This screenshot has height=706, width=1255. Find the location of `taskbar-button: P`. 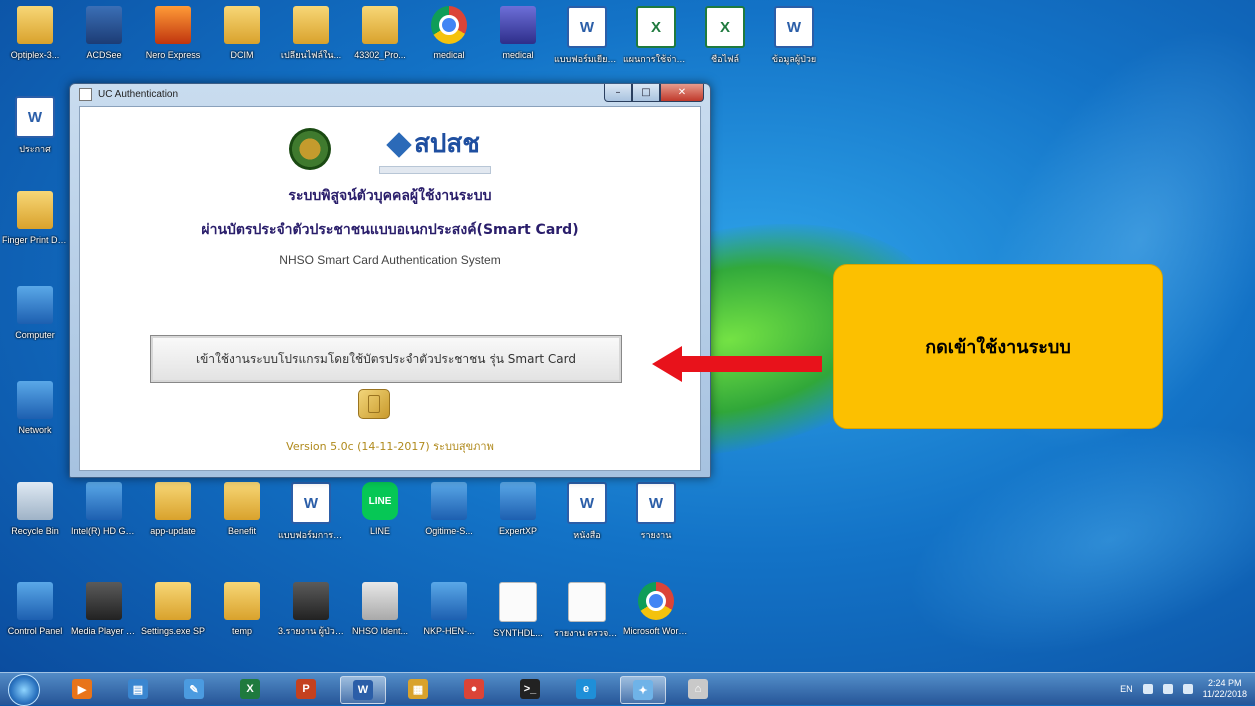

taskbar-button: P is located at coordinates (306, 689).